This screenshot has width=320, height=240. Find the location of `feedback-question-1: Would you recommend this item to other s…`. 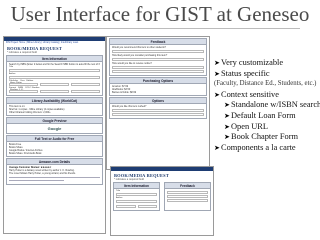

feedback-question-1: Would you recommend this item to other s… is located at coordinates (139, 47).